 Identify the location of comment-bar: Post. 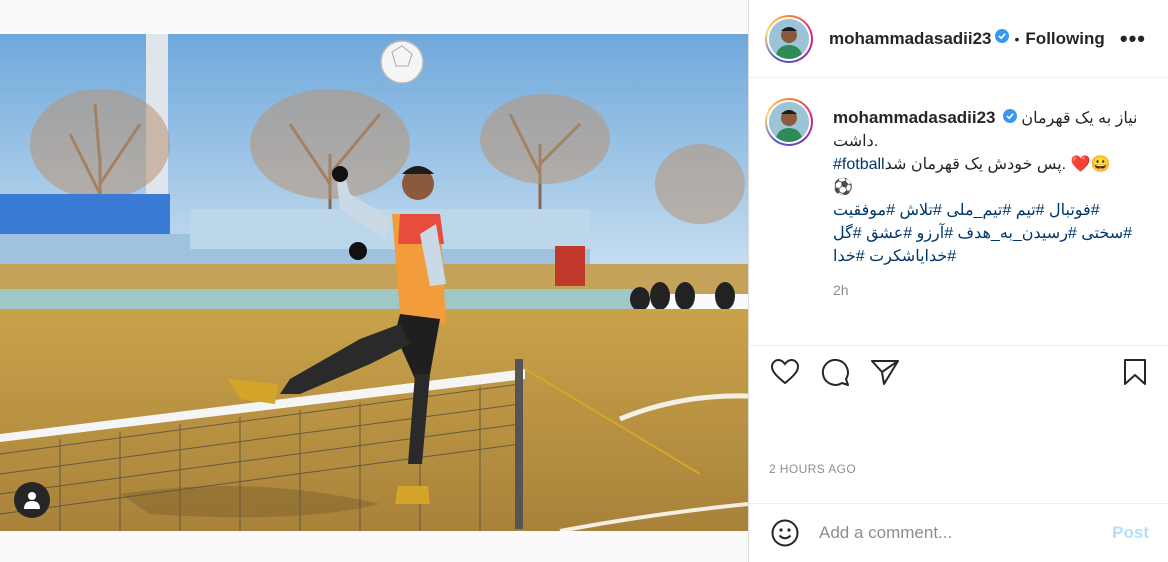
(958, 532).